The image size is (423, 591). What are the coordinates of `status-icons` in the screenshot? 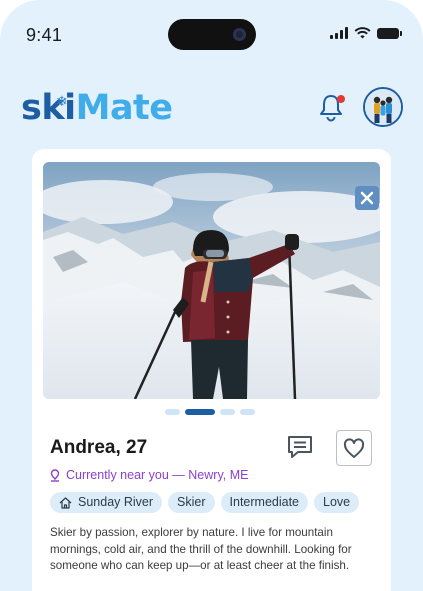 It's located at (366, 33).